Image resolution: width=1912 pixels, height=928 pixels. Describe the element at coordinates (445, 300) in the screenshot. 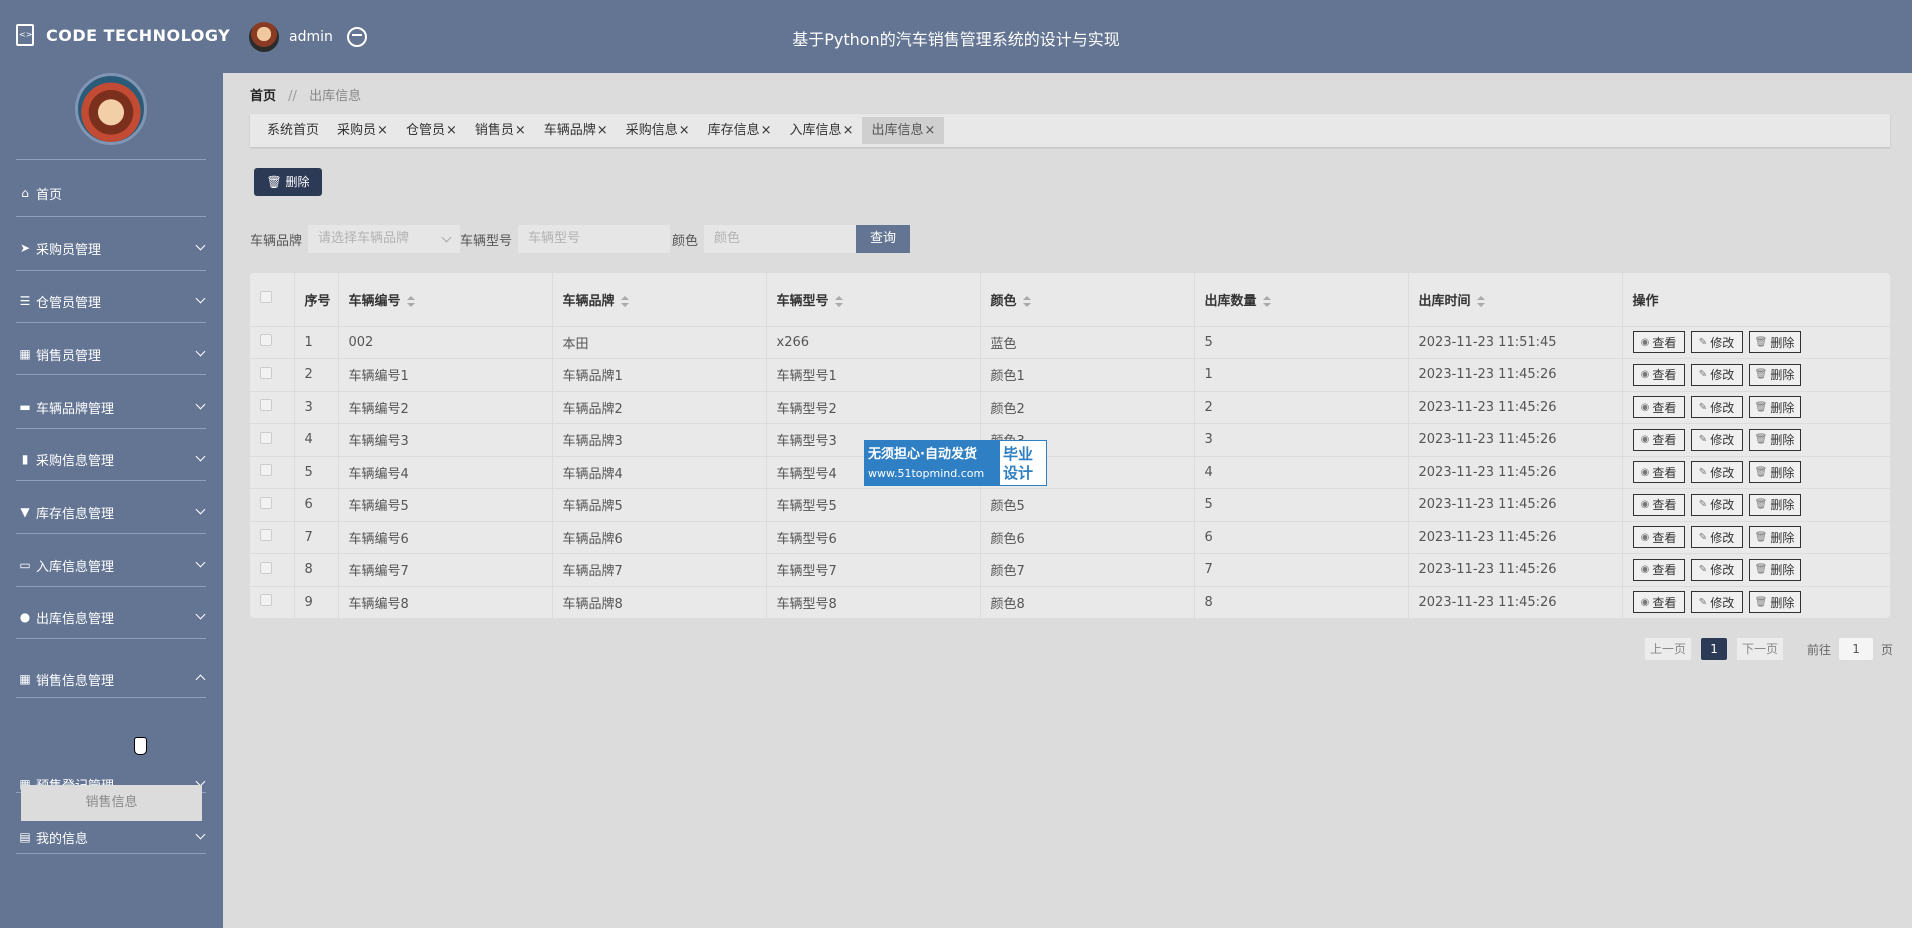

I see `column-header: 车辆编号` at that location.